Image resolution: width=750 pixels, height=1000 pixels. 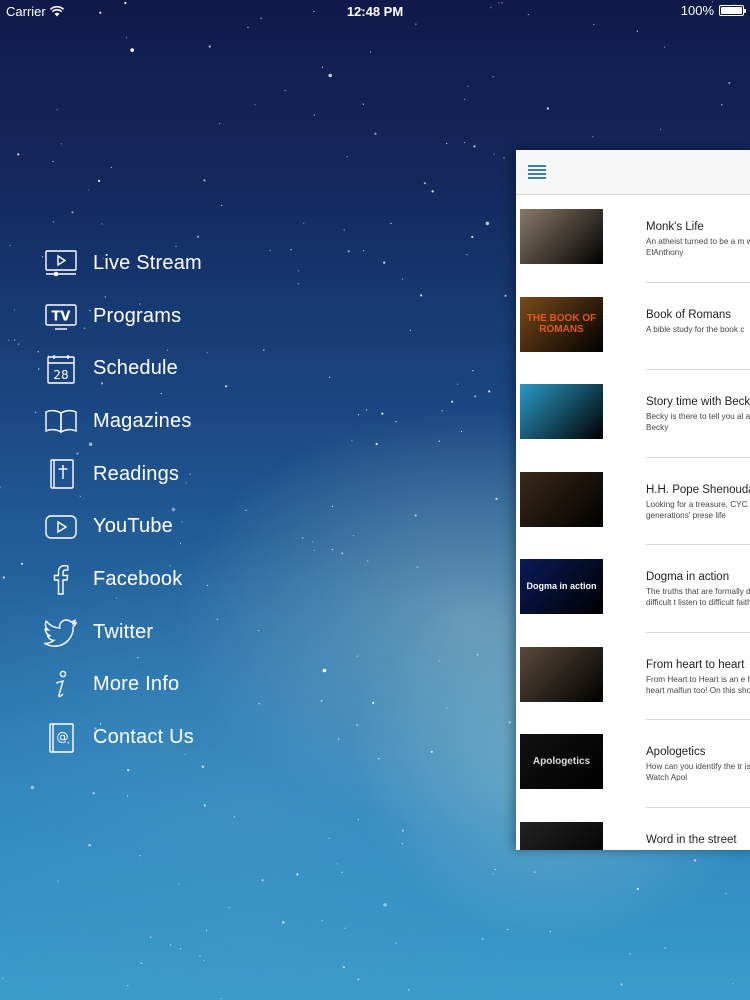 I want to click on hamburger-menu-icon, so click(x=537, y=172).